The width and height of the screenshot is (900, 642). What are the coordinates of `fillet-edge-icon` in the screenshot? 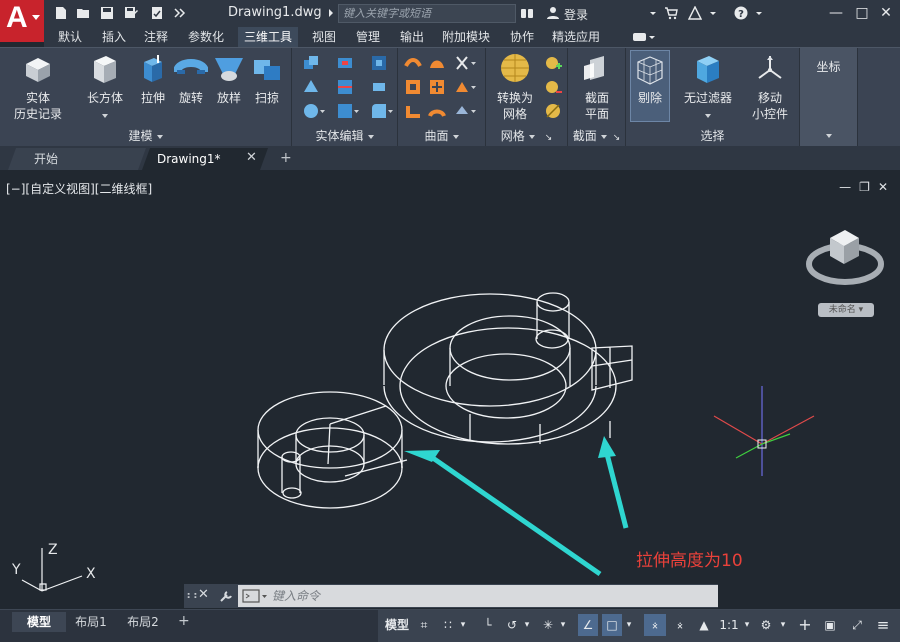 It's located at (382, 111).